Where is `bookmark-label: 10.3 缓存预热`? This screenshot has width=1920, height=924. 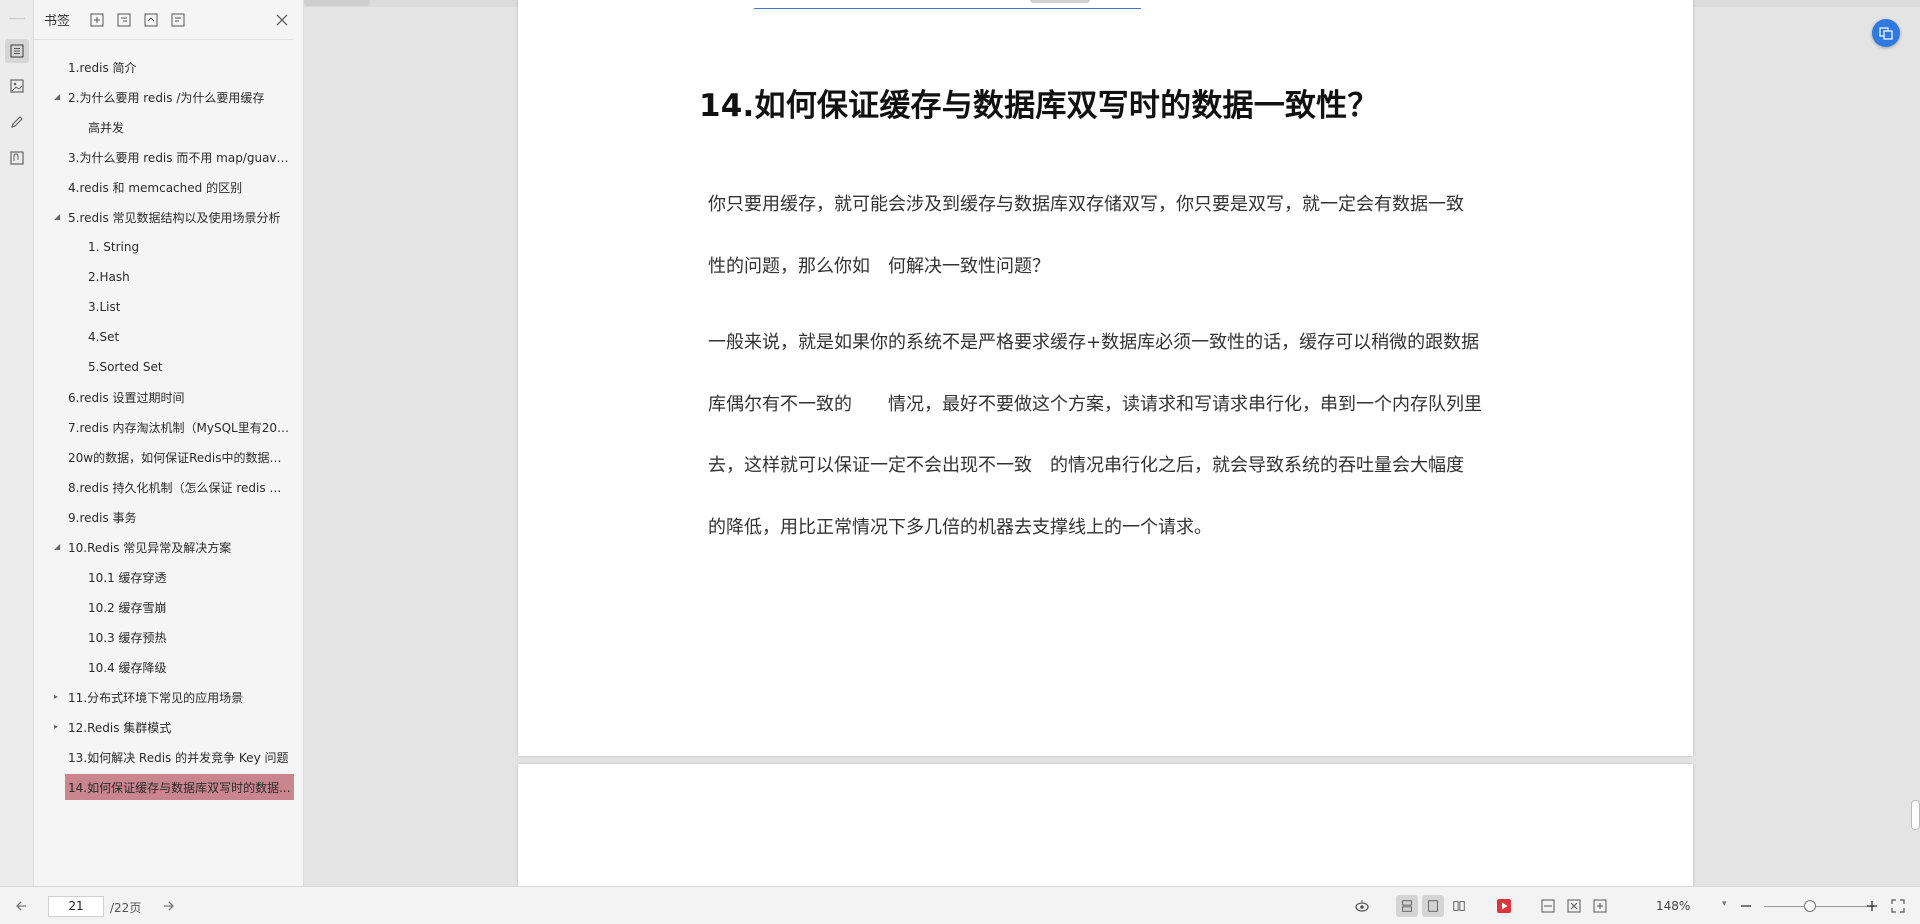 bookmark-label: 10.3 缓存预热 is located at coordinates (127, 637).